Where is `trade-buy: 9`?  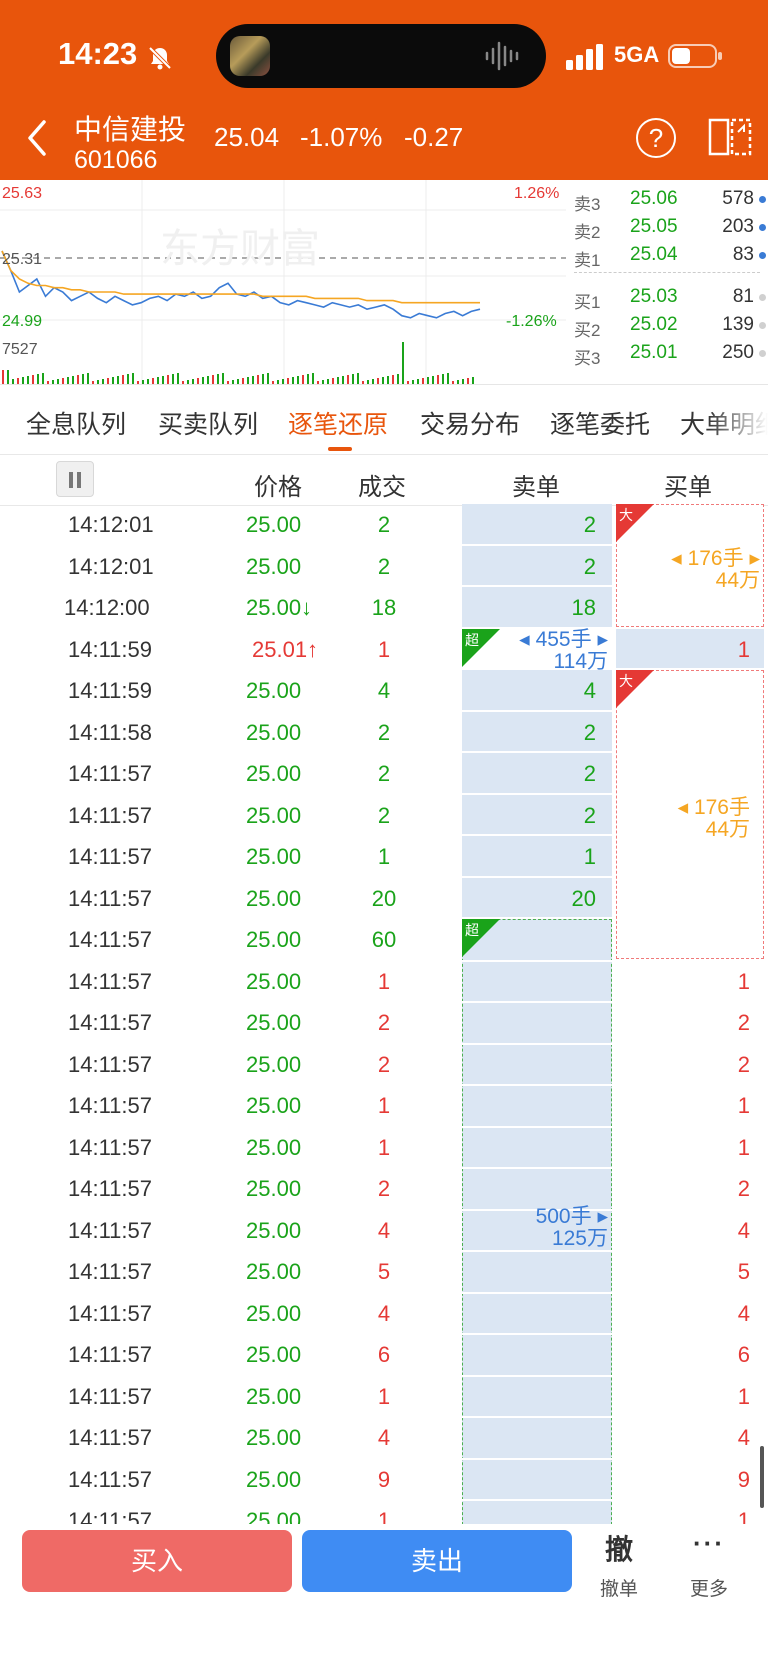
trade-buy: 9 is located at coordinates (743, 1479).